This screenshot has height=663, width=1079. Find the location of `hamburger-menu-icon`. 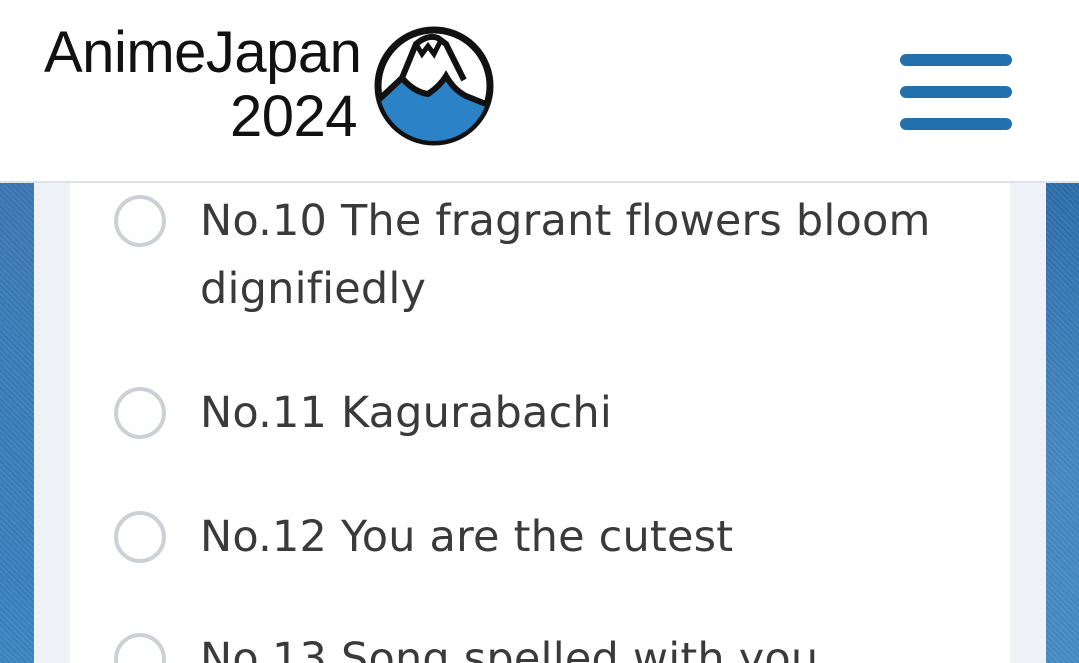

hamburger-menu-icon is located at coordinates (956, 60).